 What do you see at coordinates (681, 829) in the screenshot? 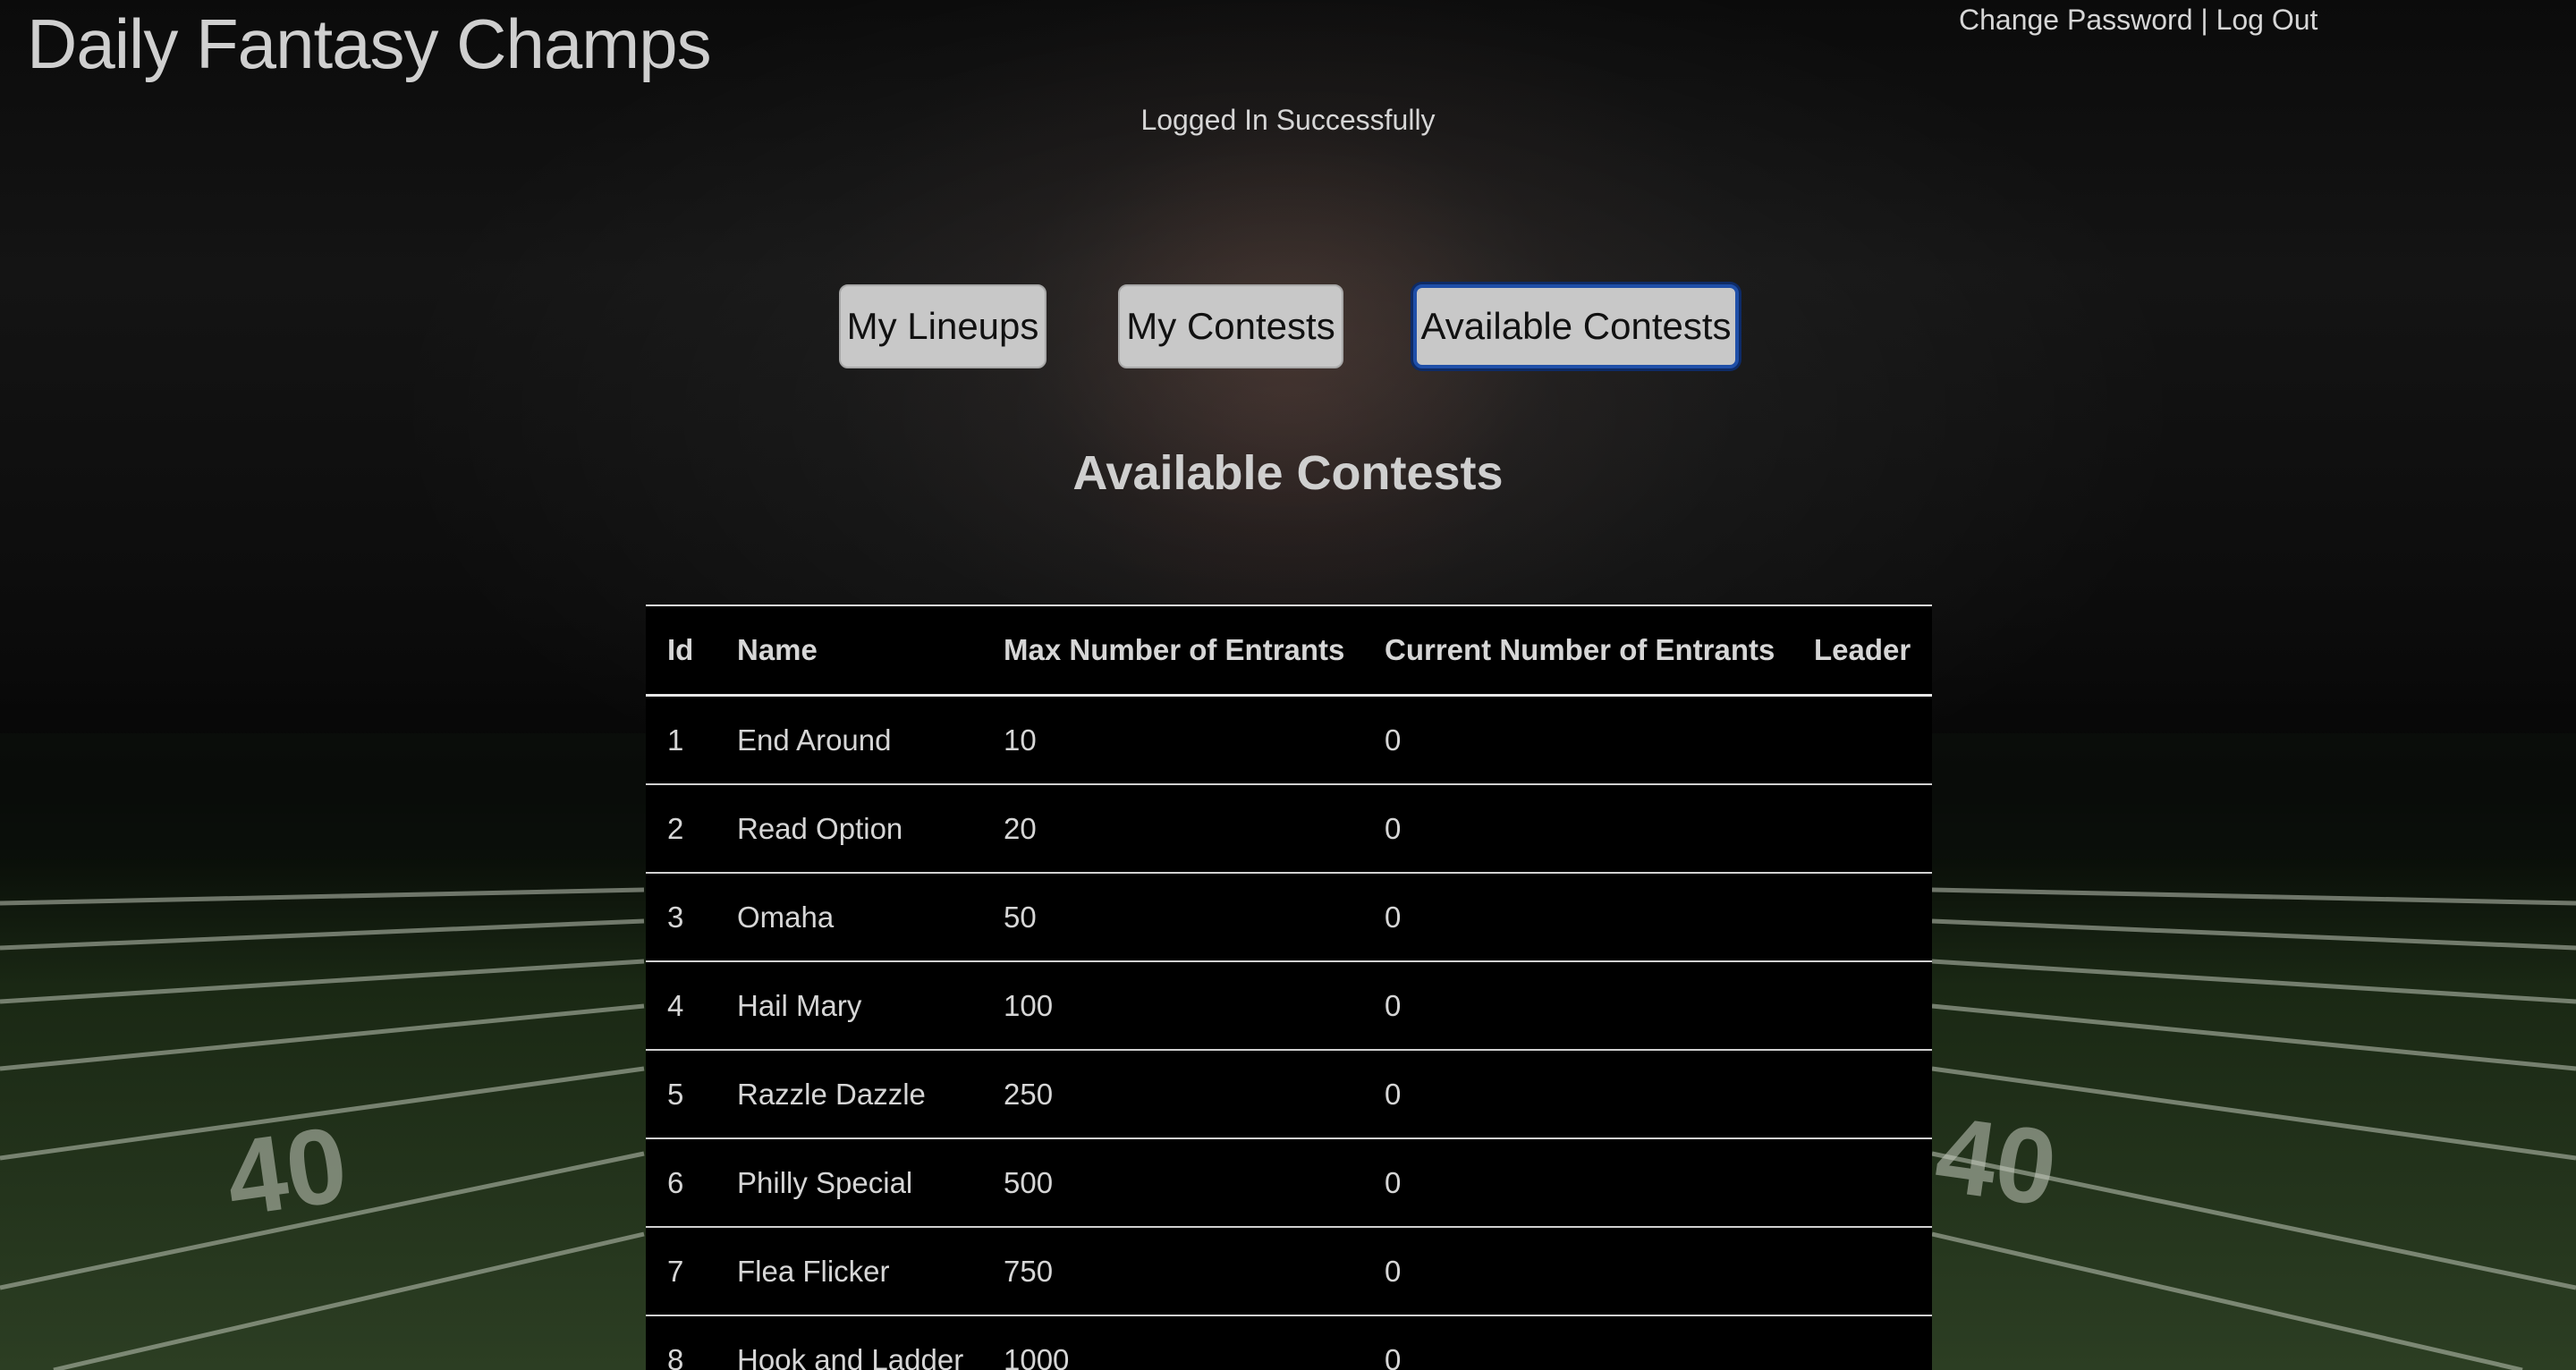
I see `cell-id: 2` at bounding box center [681, 829].